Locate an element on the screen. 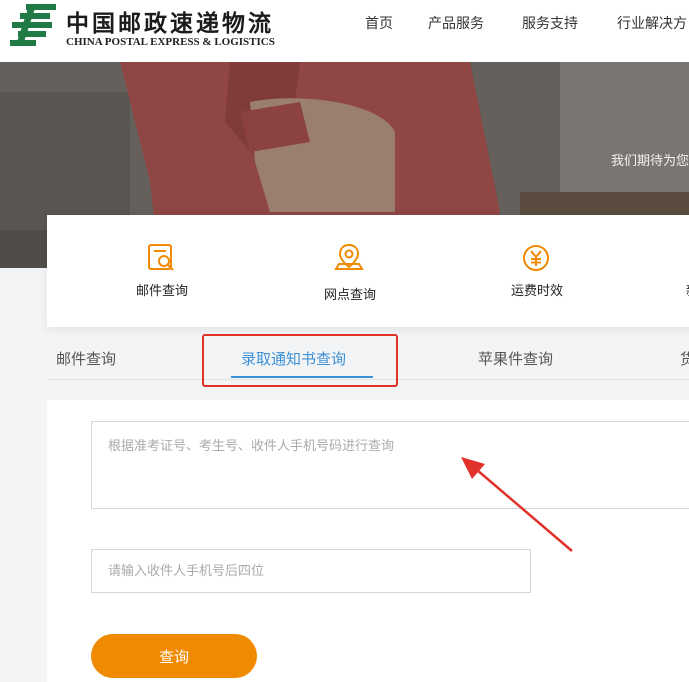 The height and width of the screenshot is (682, 689). phone-last-four-input is located at coordinates (311, 571).